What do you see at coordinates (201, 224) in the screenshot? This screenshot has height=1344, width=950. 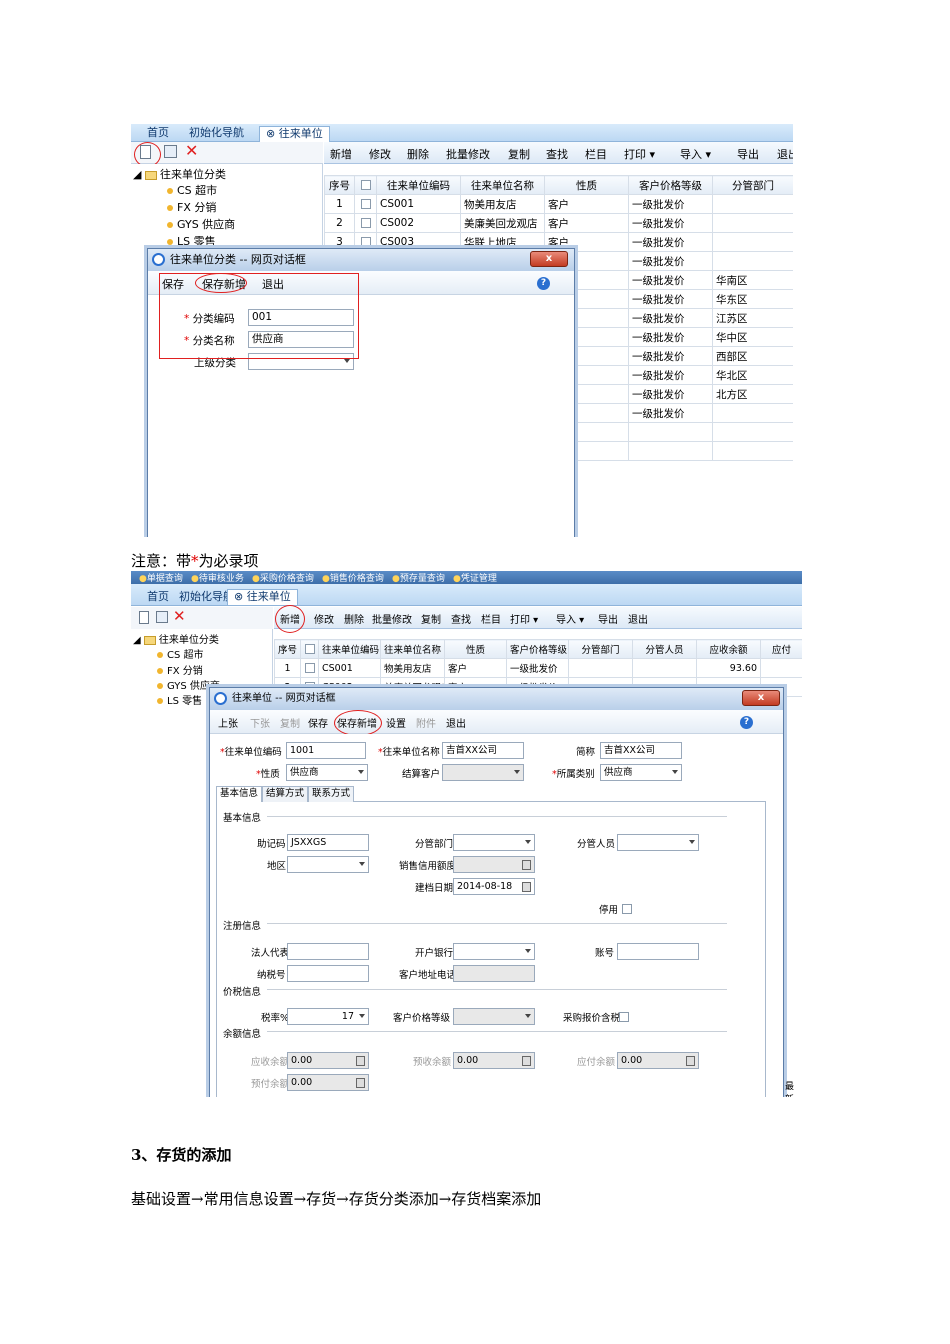 I see `tree-item-gys: GYS 供应商` at bounding box center [201, 224].